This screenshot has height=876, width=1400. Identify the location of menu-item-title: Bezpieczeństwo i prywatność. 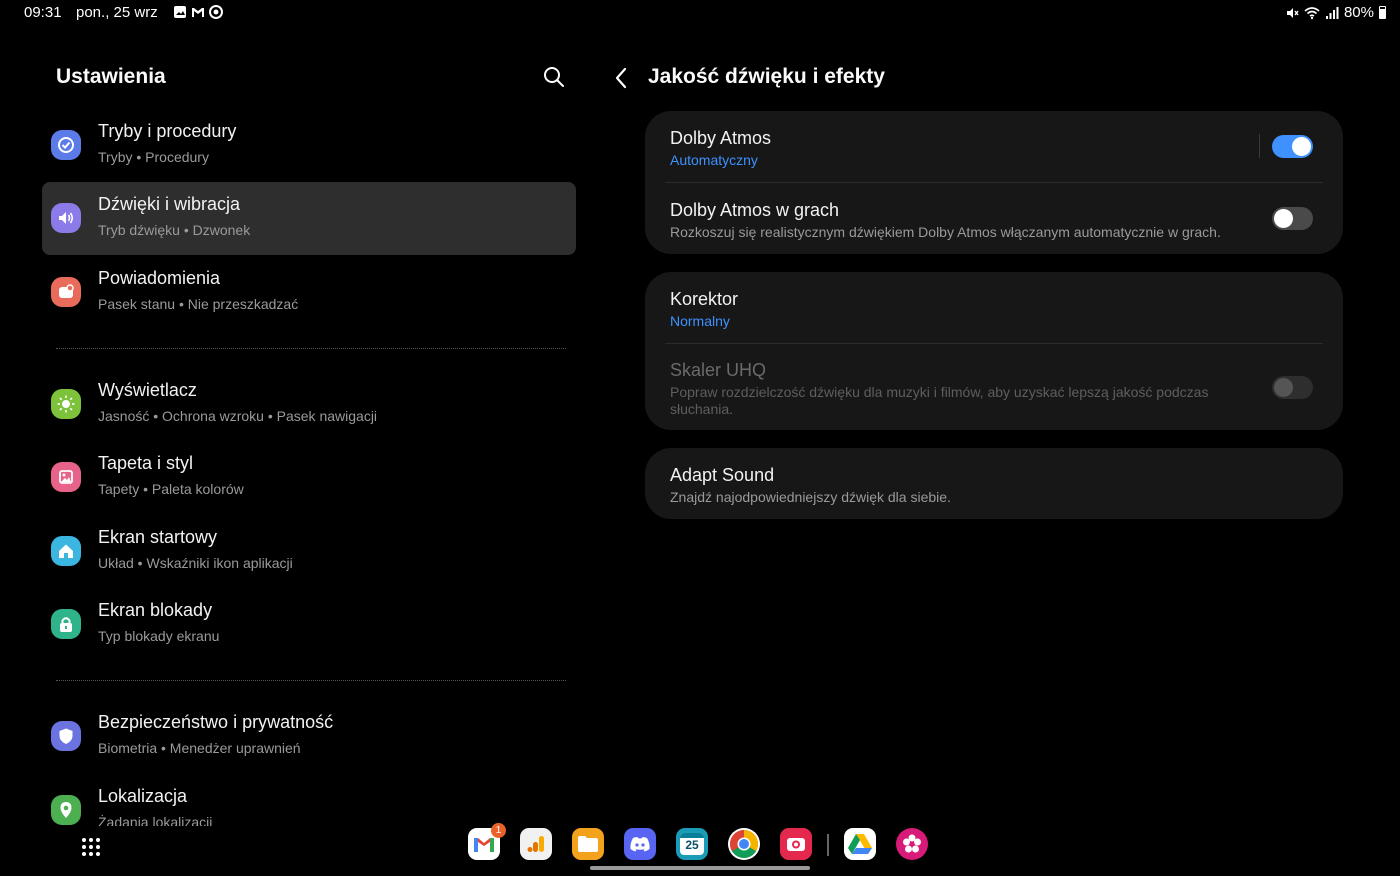
(216, 722).